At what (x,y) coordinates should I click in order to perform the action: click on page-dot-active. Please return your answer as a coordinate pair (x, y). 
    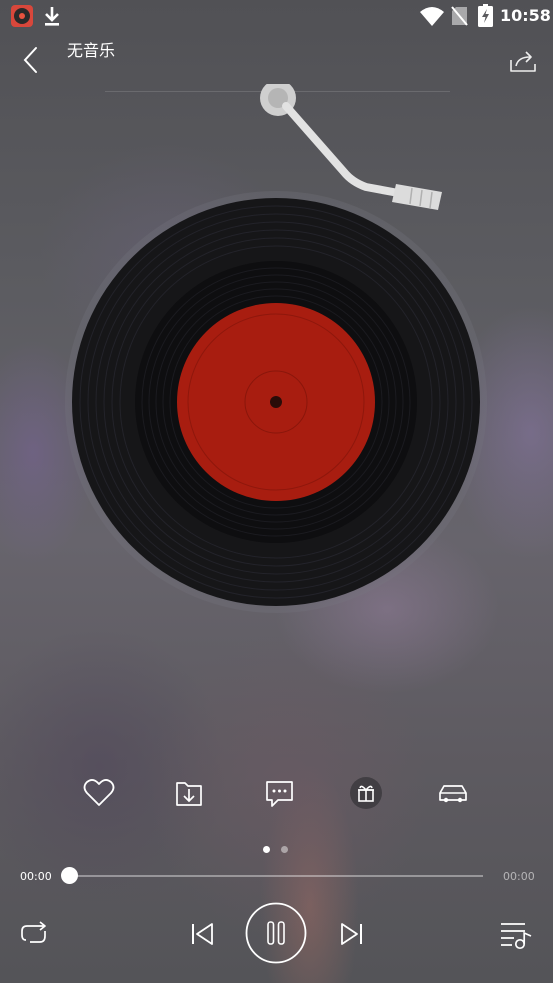
    Looking at the image, I should click on (266, 849).